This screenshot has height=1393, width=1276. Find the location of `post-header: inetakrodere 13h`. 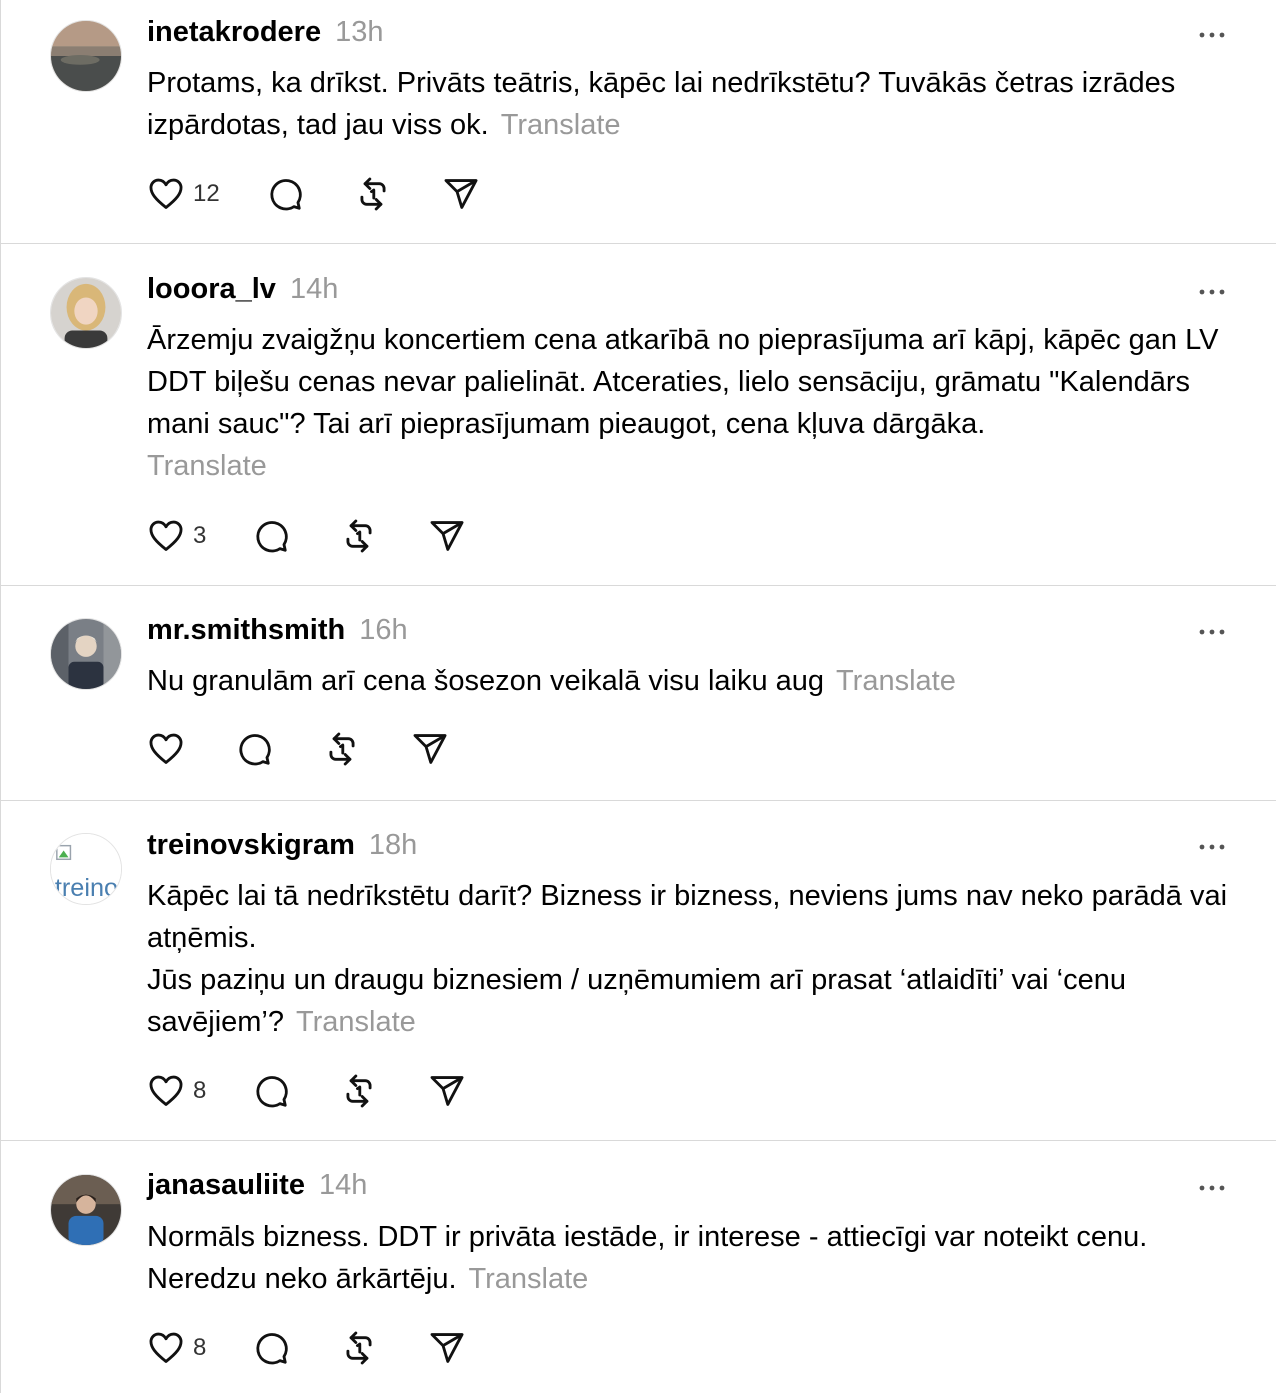

post-header: inetakrodere 13h is located at coordinates (265, 36).